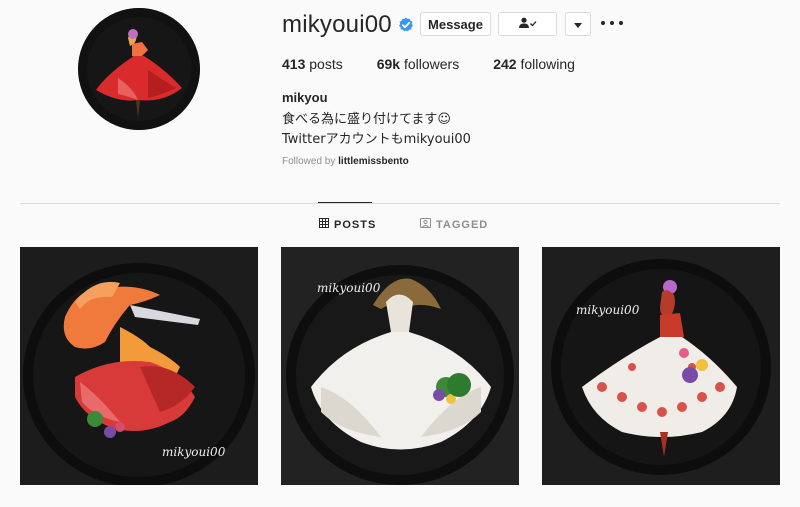 Image resolution: width=800 pixels, height=507 pixels. What do you see at coordinates (305, 97) in the screenshot?
I see `profile-name: mikyou` at bounding box center [305, 97].